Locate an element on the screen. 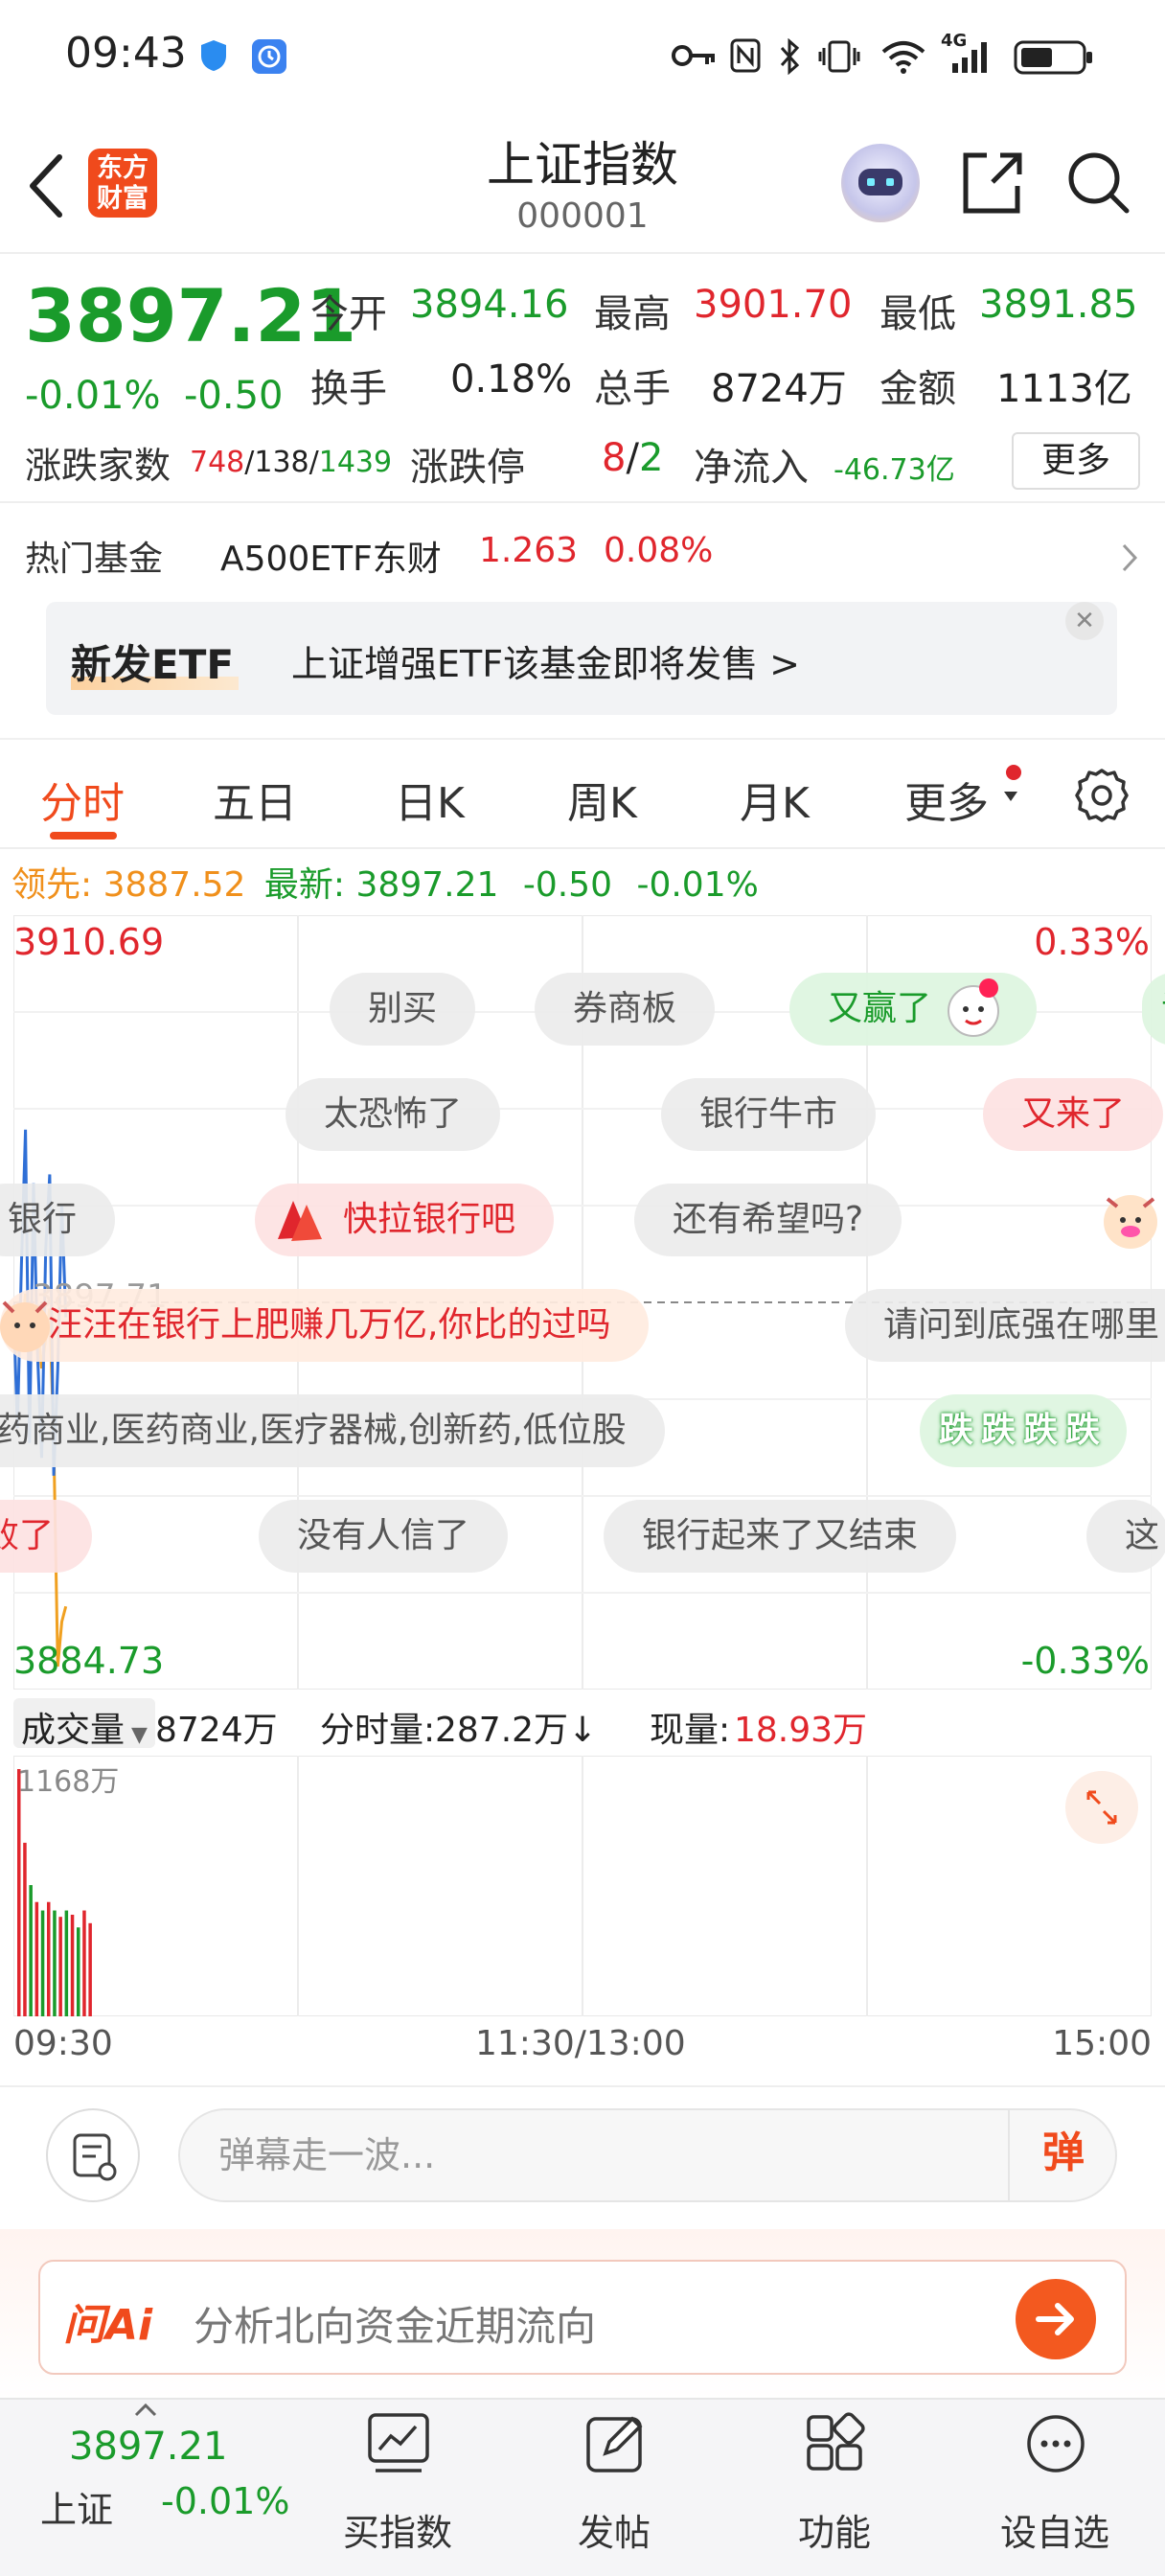  more-quote-button: 更多 is located at coordinates (1076, 461).